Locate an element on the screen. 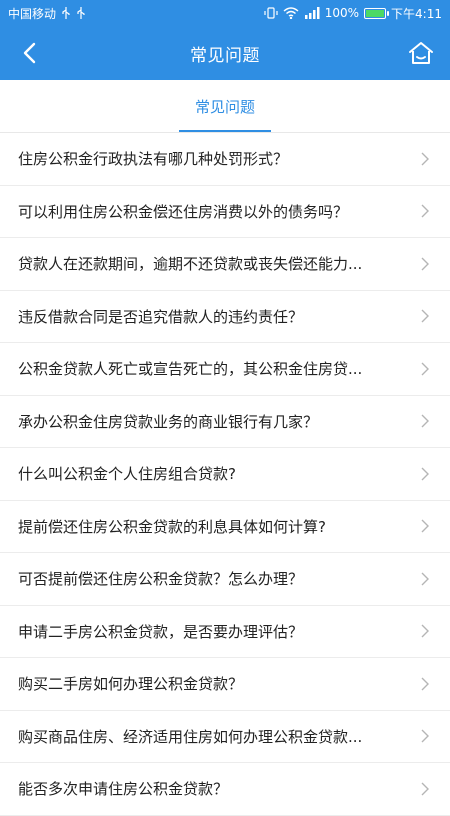 The image size is (450, 816). faq-question: 可否提前偿还住房公积金贷款？怎么办理？ is located at coordinates (161, 579).